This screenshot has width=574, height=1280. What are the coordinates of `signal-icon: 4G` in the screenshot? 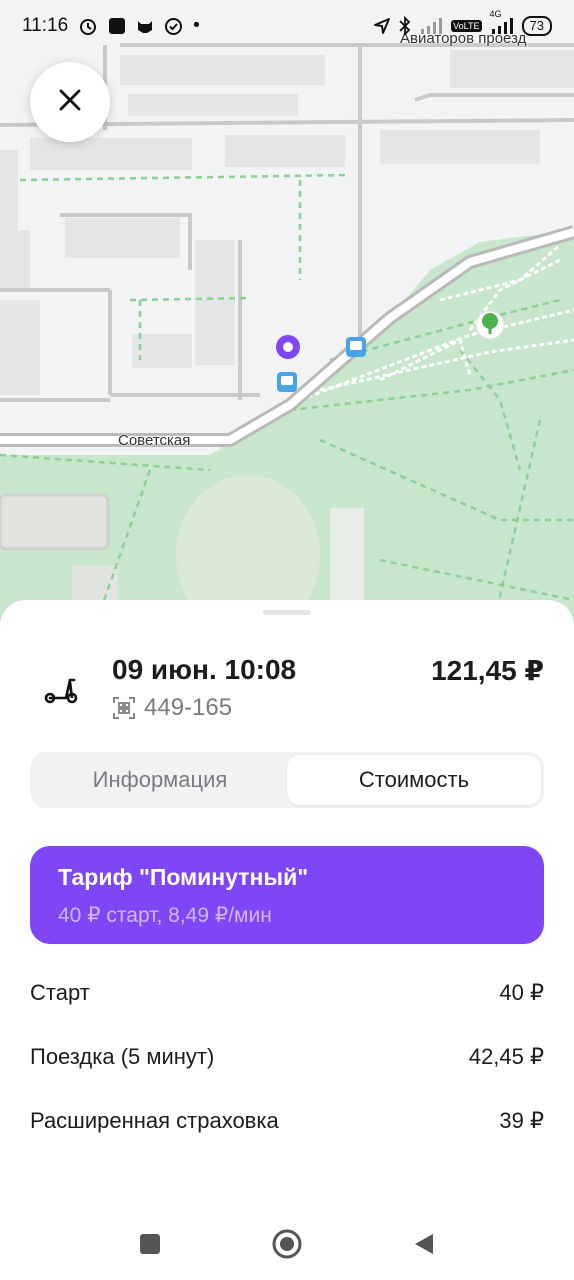 It's located at (502, 22).